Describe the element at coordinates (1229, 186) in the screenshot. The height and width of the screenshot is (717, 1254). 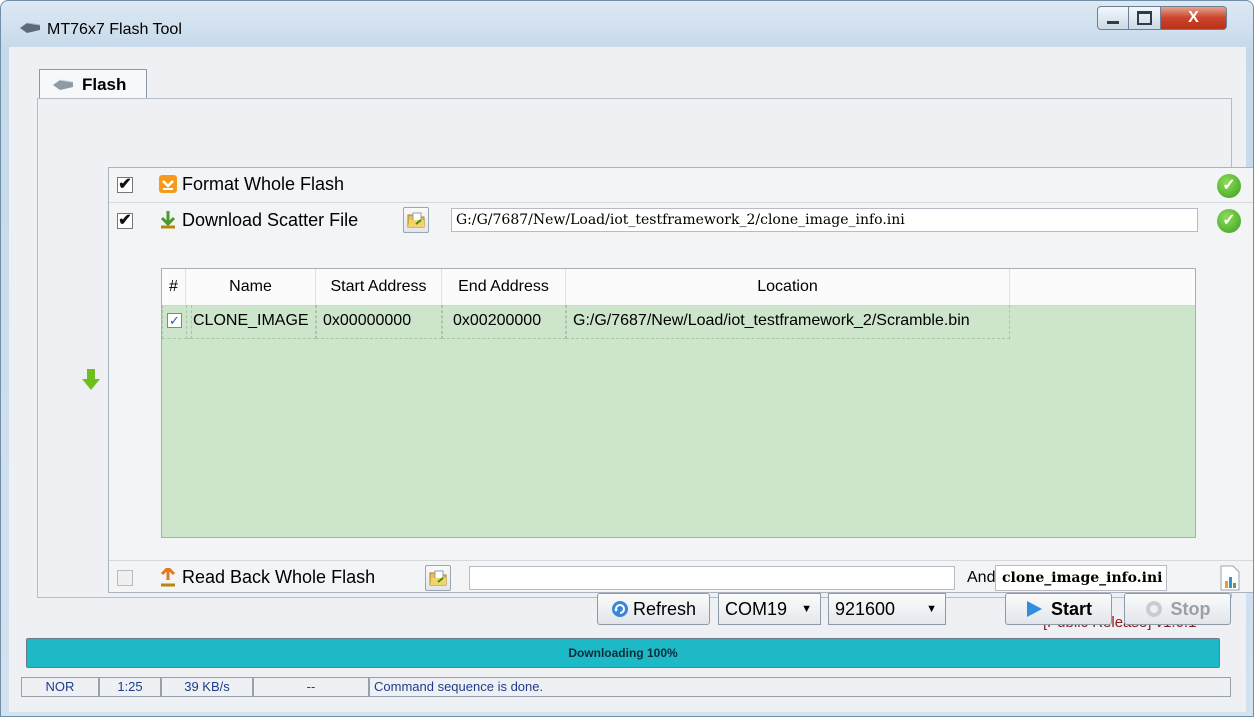
I see `format-ok-icon: ✓` at that location.